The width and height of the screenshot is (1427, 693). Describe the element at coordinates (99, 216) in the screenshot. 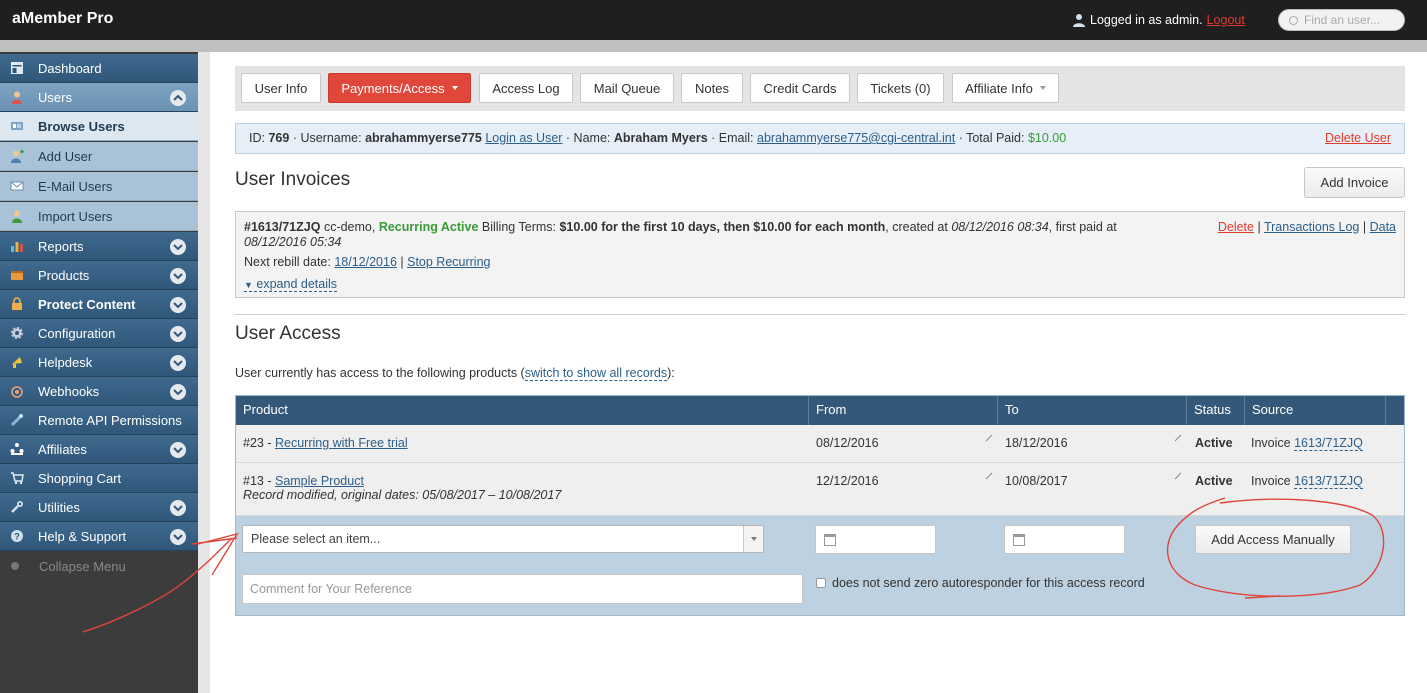

I see `sidebar-item-import-users: Import Users` at that location.